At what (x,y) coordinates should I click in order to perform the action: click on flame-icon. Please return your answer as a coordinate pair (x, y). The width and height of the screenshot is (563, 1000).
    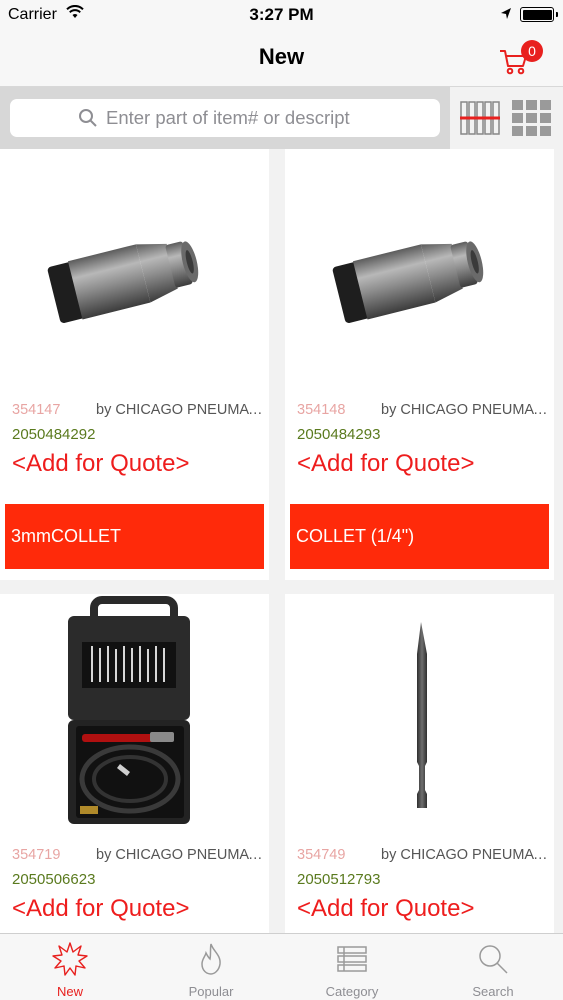
    Looking at the image, I should click on (211, 959).